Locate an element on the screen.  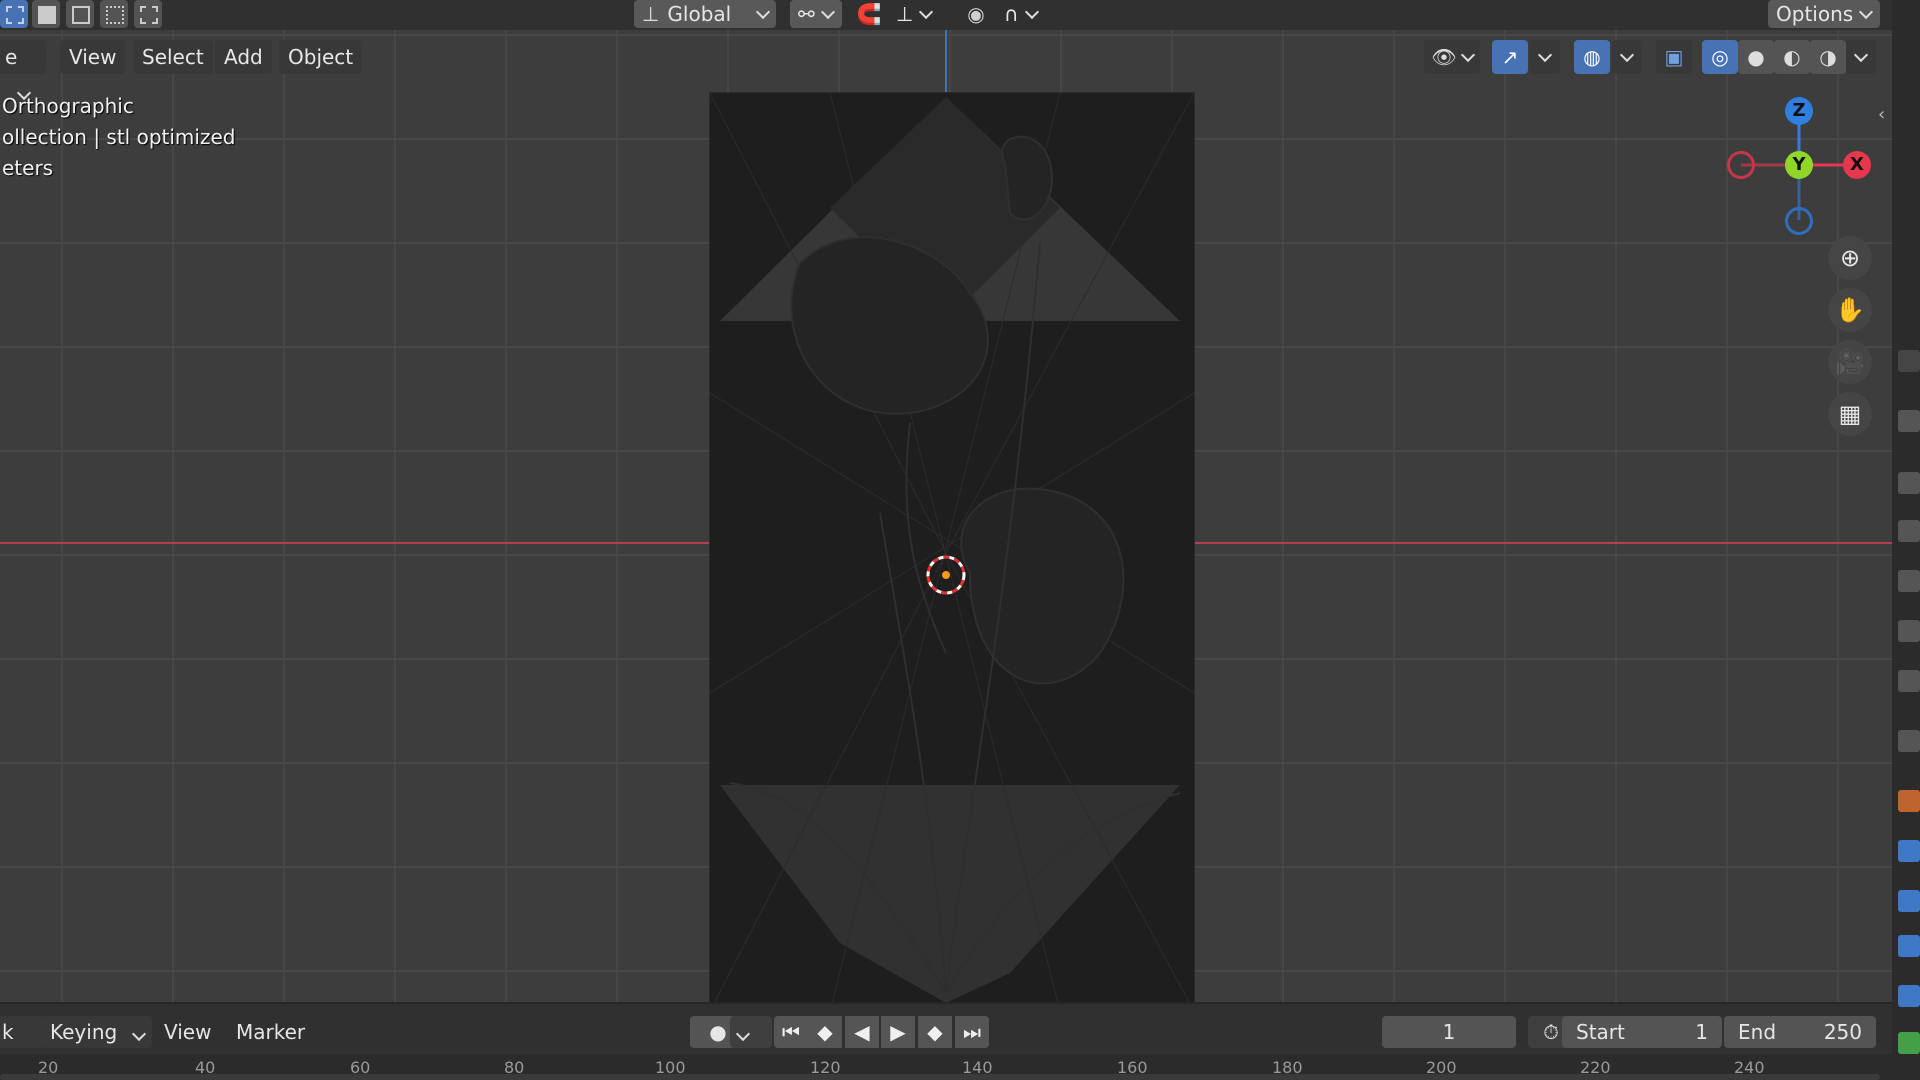
menu-select: Select is located at coordinates (173, 57).